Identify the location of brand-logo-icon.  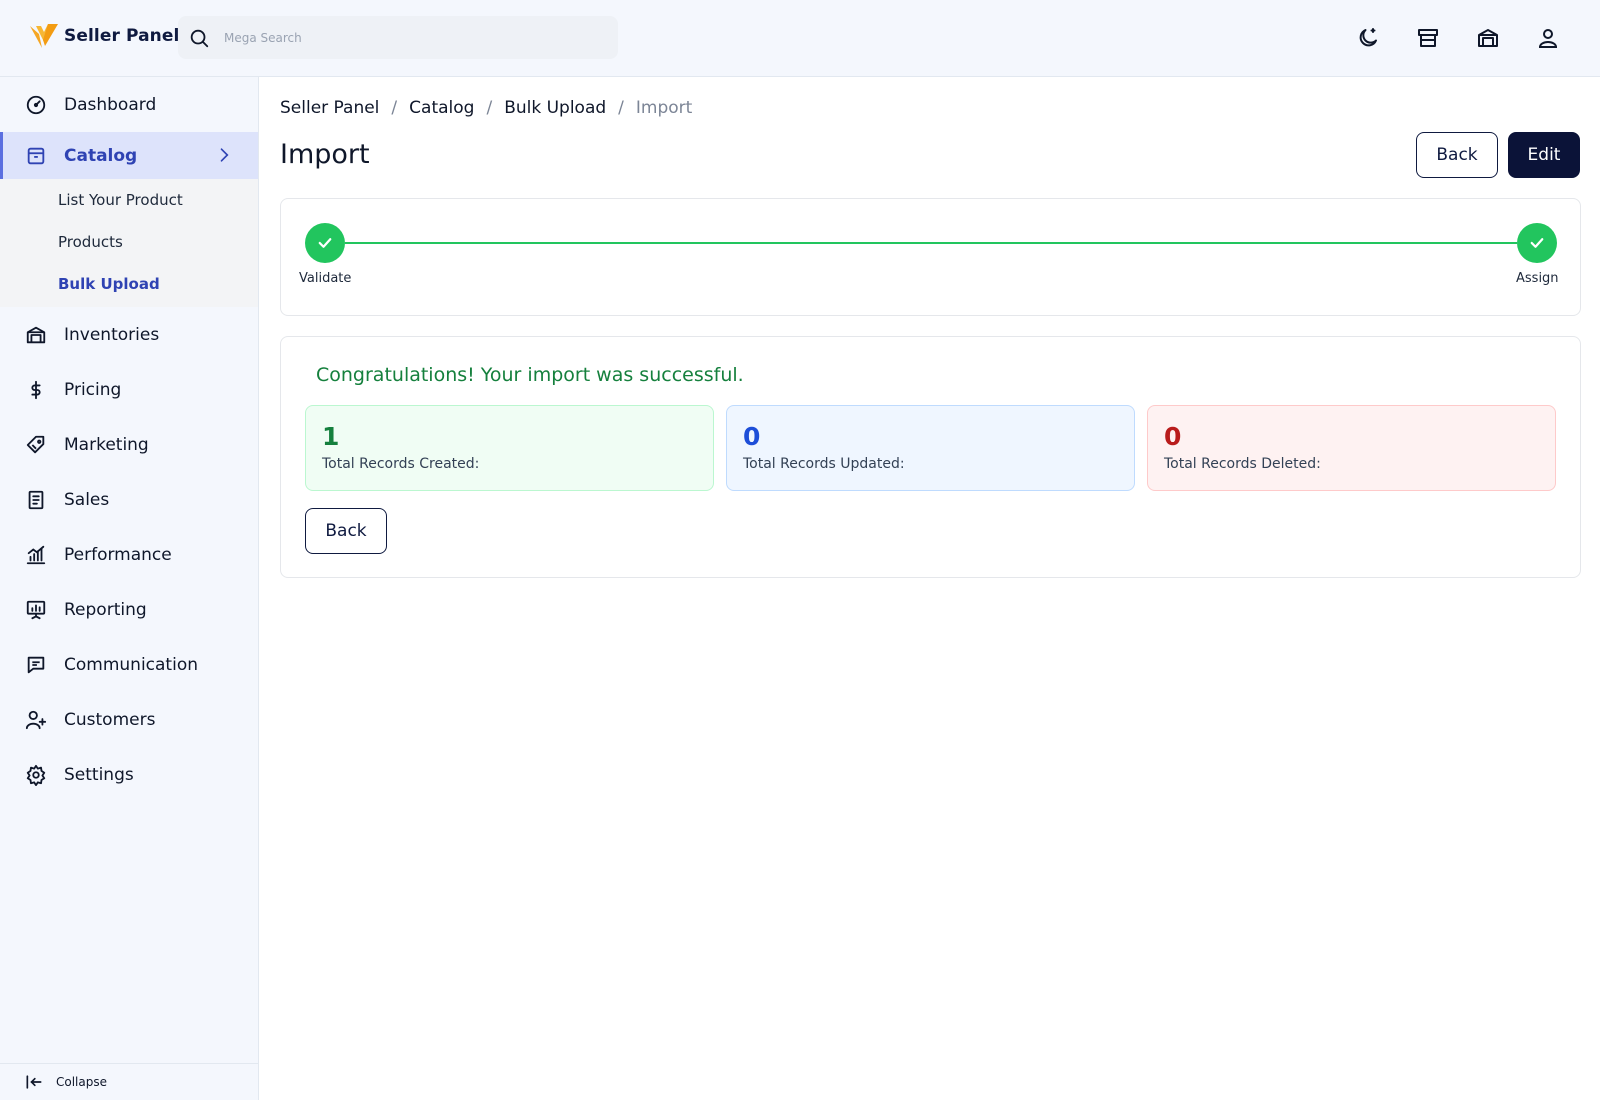
(44, 36).